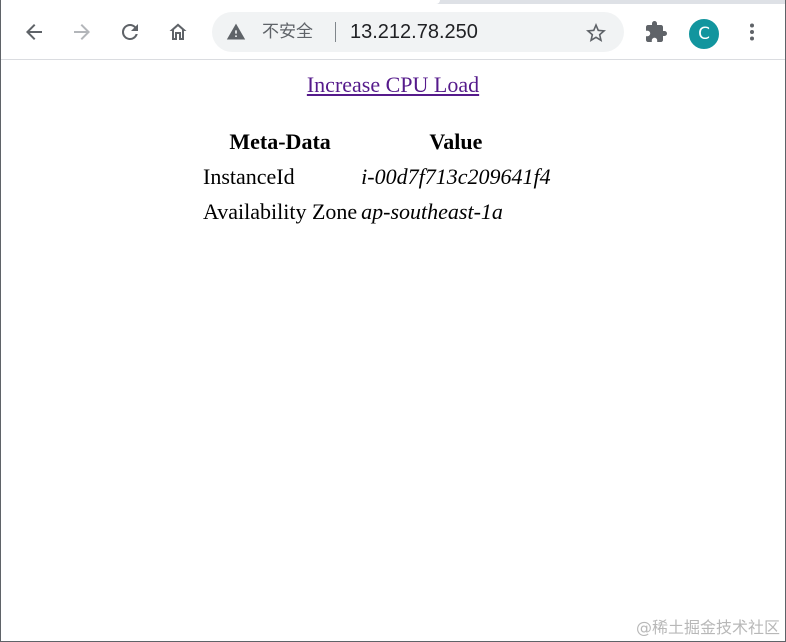 The image size is (786, 642). Describe the element at coordinates (287, 32) in the screenshot. I see `security-label: 不安全` at that location.